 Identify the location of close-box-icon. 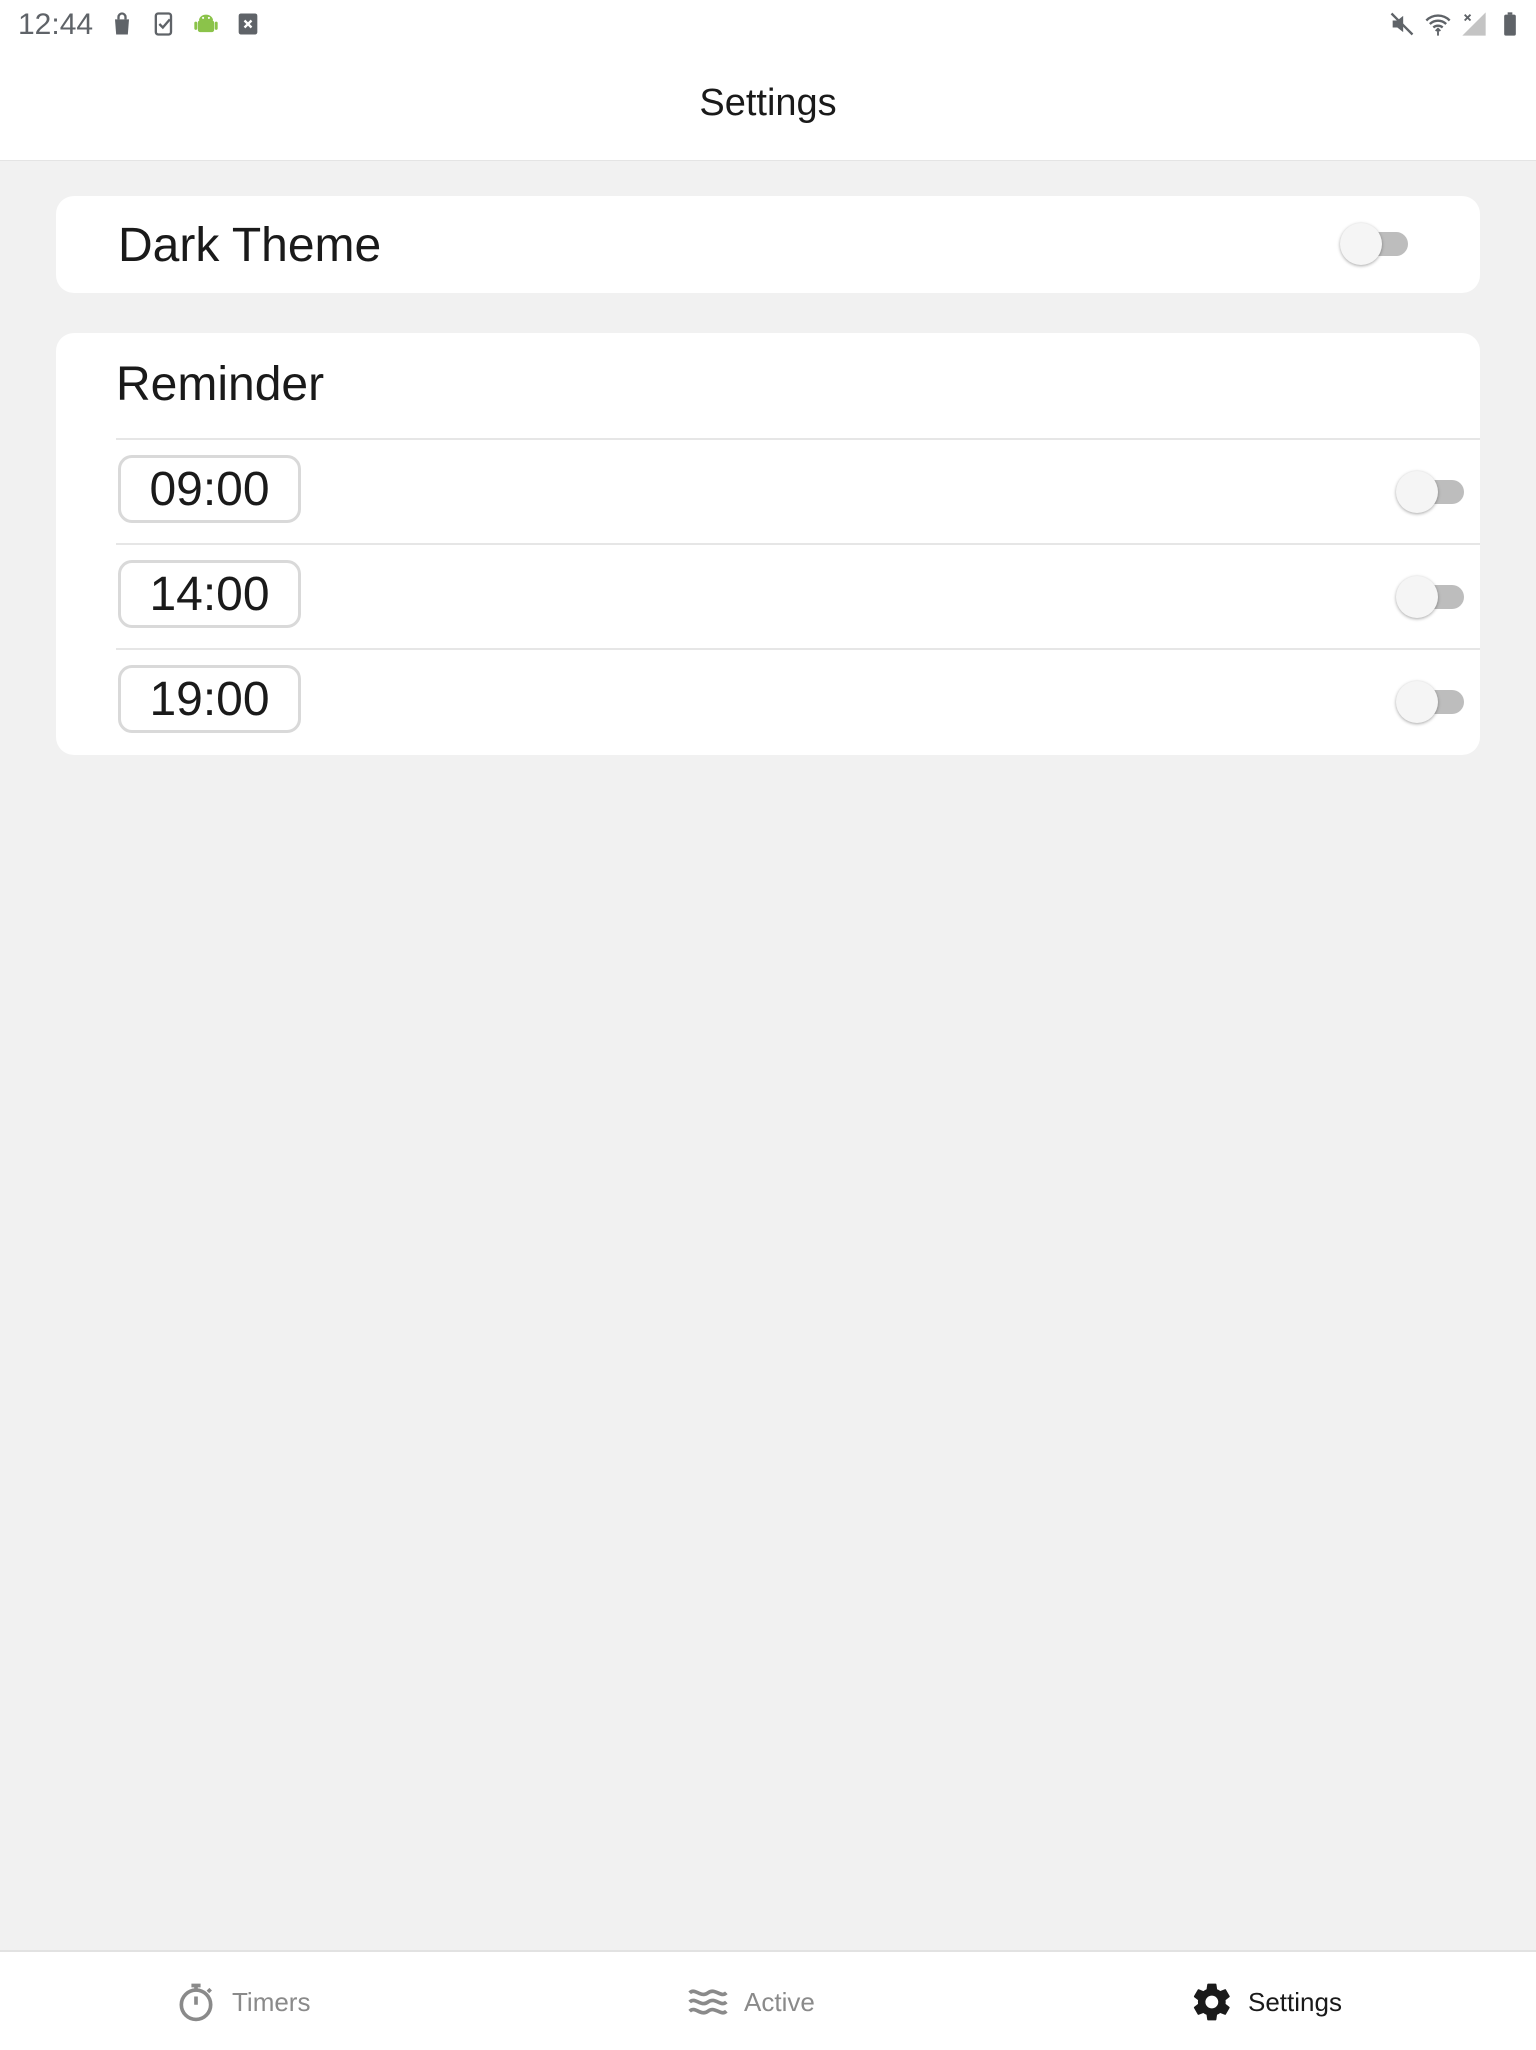
(248, 24).